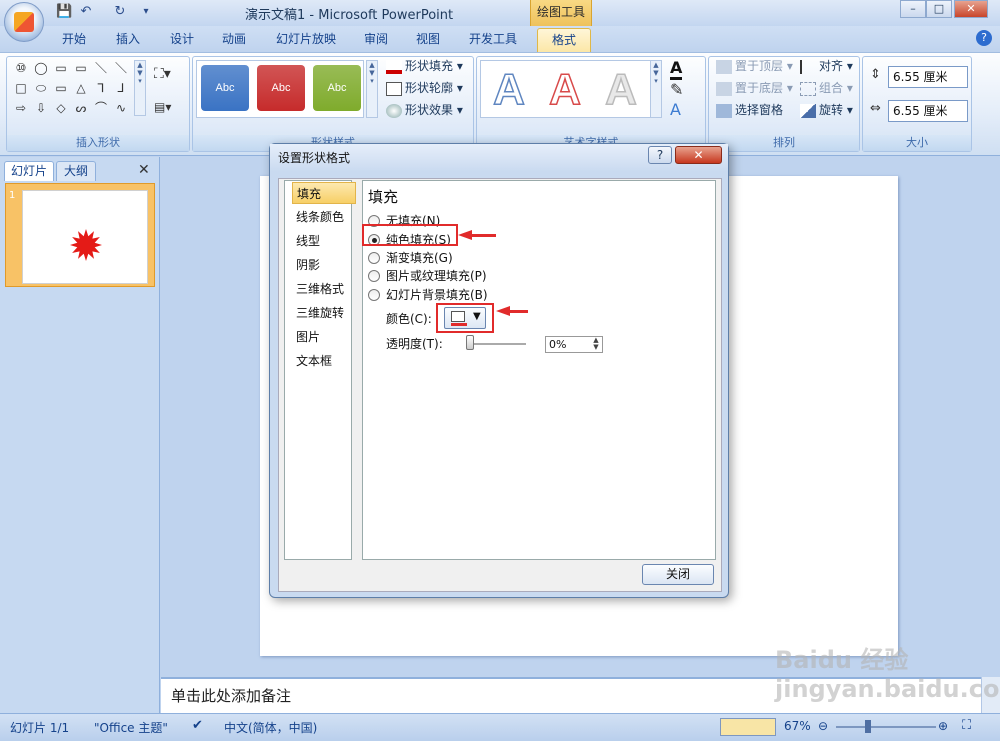 This screenshot has width=1000, height=741. Describe the element at coordinates (754, 66) in the screenshot. I see `bring-to-front-button: 置于顶层 ▾` at that location.